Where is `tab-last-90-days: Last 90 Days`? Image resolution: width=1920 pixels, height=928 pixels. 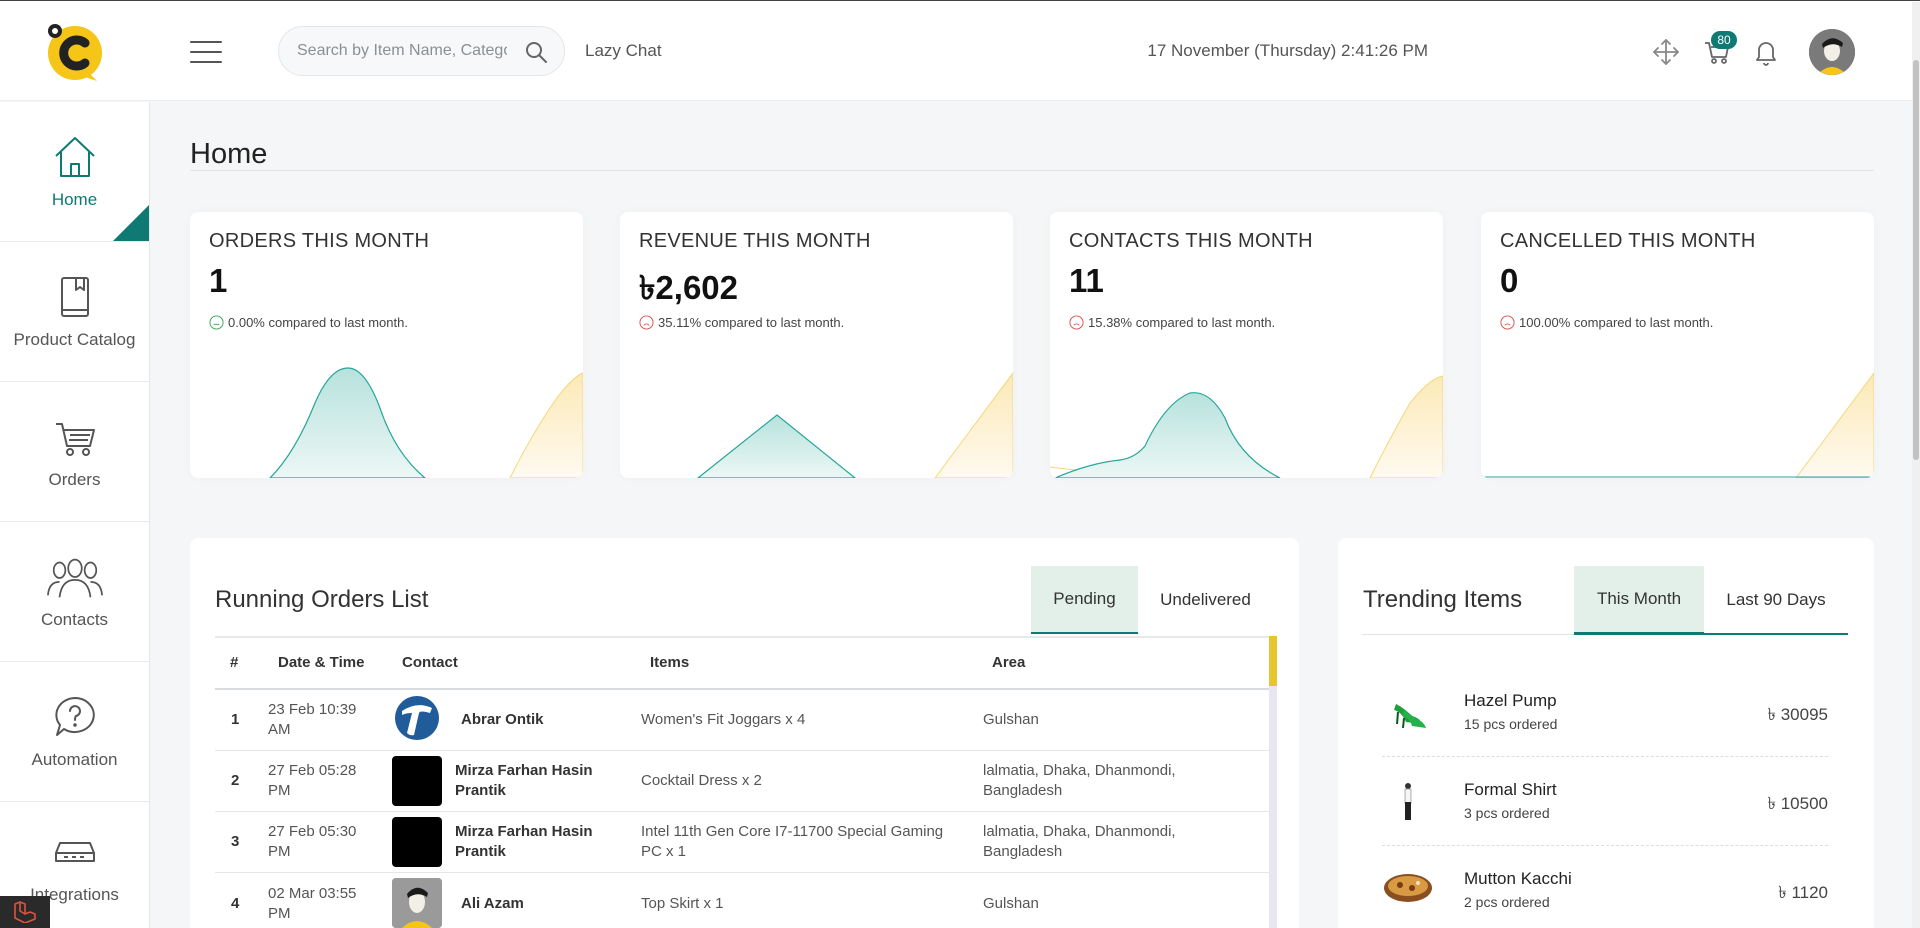
tab-last-90-days: Last 90 Days is located at coordinates (1776, 600).